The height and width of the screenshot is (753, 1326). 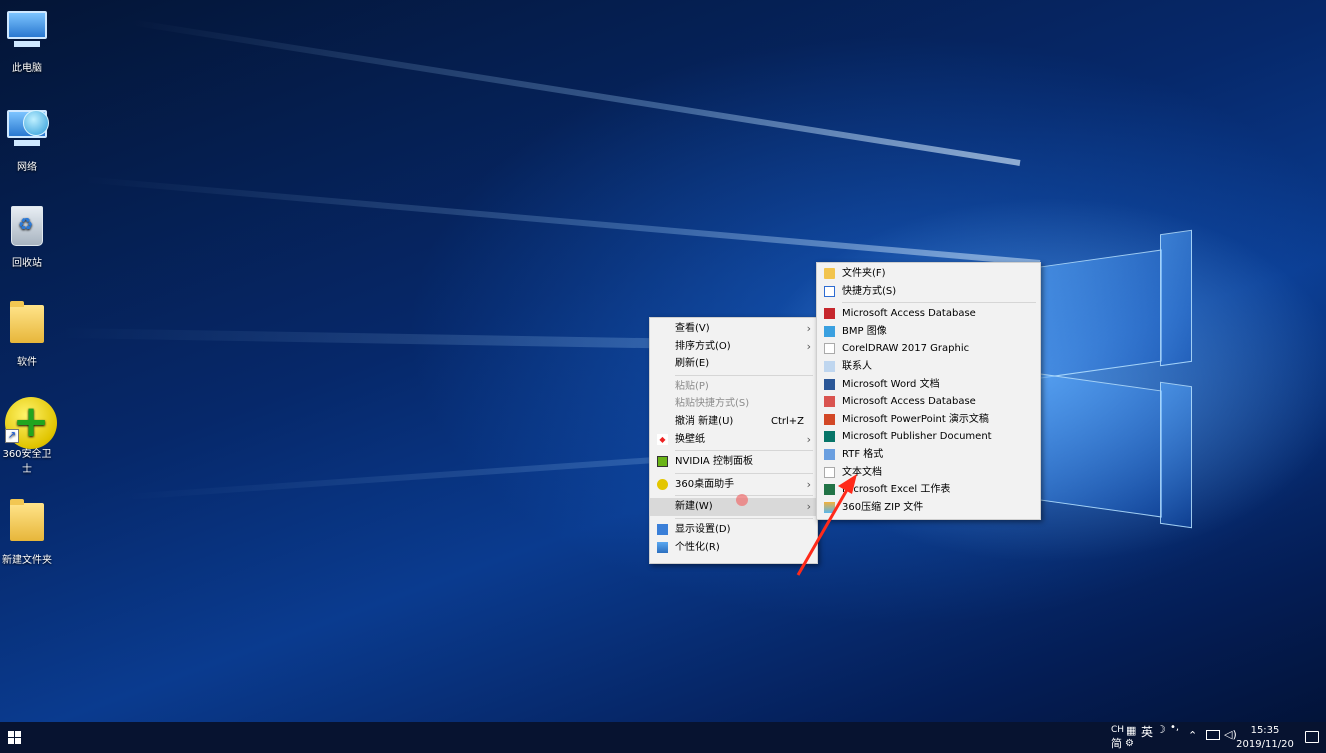 What do you see at coordinates (733, 530) in the screenshot?
I see `menu-item-display-settings: 显示设置(D)` at bounding box center [733, 530].